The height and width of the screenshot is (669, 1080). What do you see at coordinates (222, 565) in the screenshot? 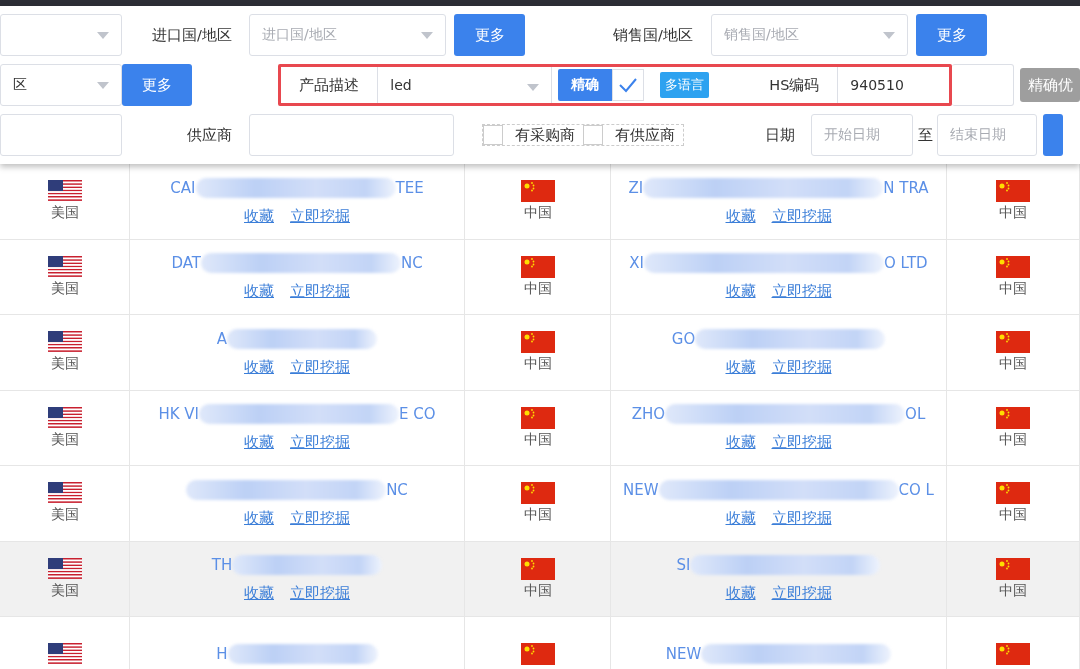
I see `company-name: TH` at bounding box center [222, 565].